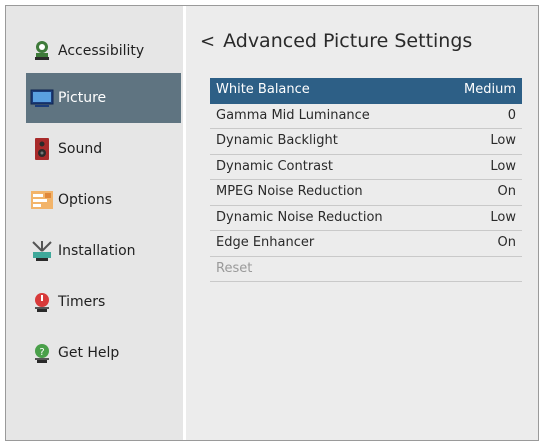 Image resolution: width=543 pixels, height=445 pixels. What do you see at coordinates (42, 51) in the screenshot?
I see `accessibility-icon` at bounding box center [42, 51].